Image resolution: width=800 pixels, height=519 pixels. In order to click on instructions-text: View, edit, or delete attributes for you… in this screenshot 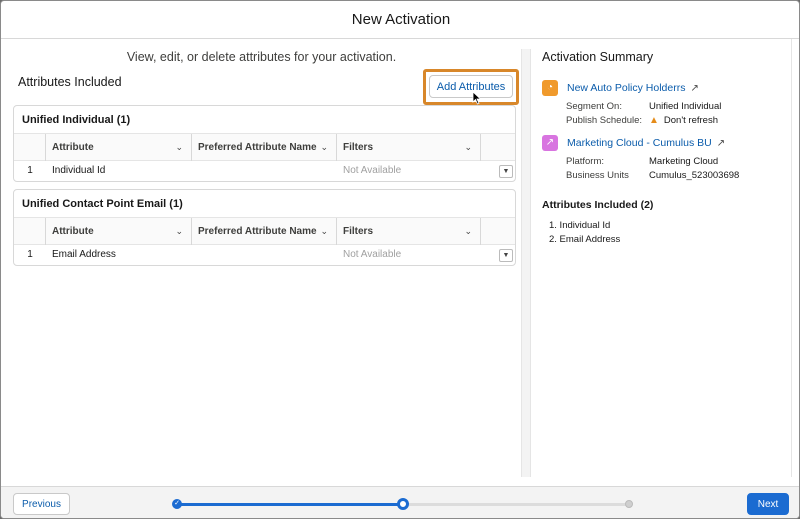, I will do `click(261, 57)`.